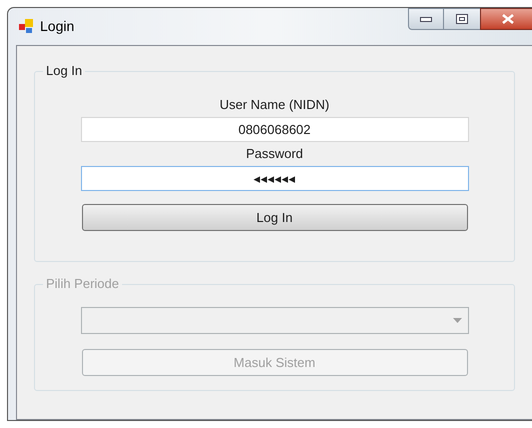 Image resolution: width=532 pixels, height=428 pixels. Describe the element at coordinates (26, 26) in the screenshot. I see `app-icon` at that location.